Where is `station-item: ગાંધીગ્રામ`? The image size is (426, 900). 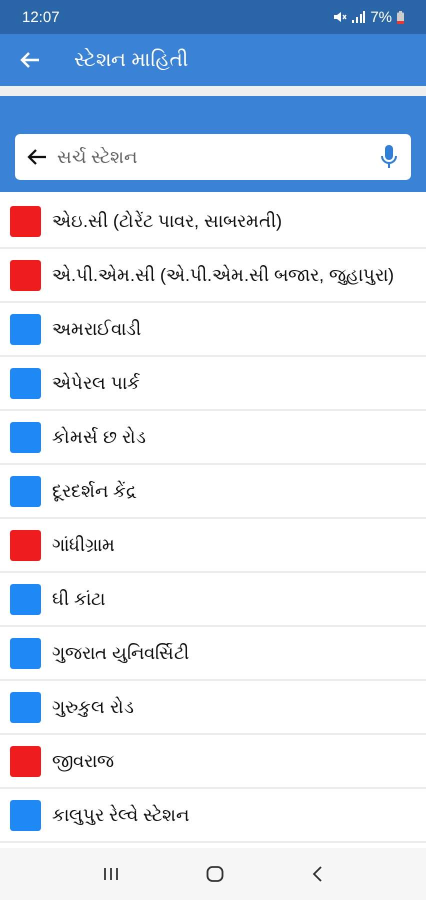
station-item: ગાંધીગ્રામ is located at coordinates (213, 546).